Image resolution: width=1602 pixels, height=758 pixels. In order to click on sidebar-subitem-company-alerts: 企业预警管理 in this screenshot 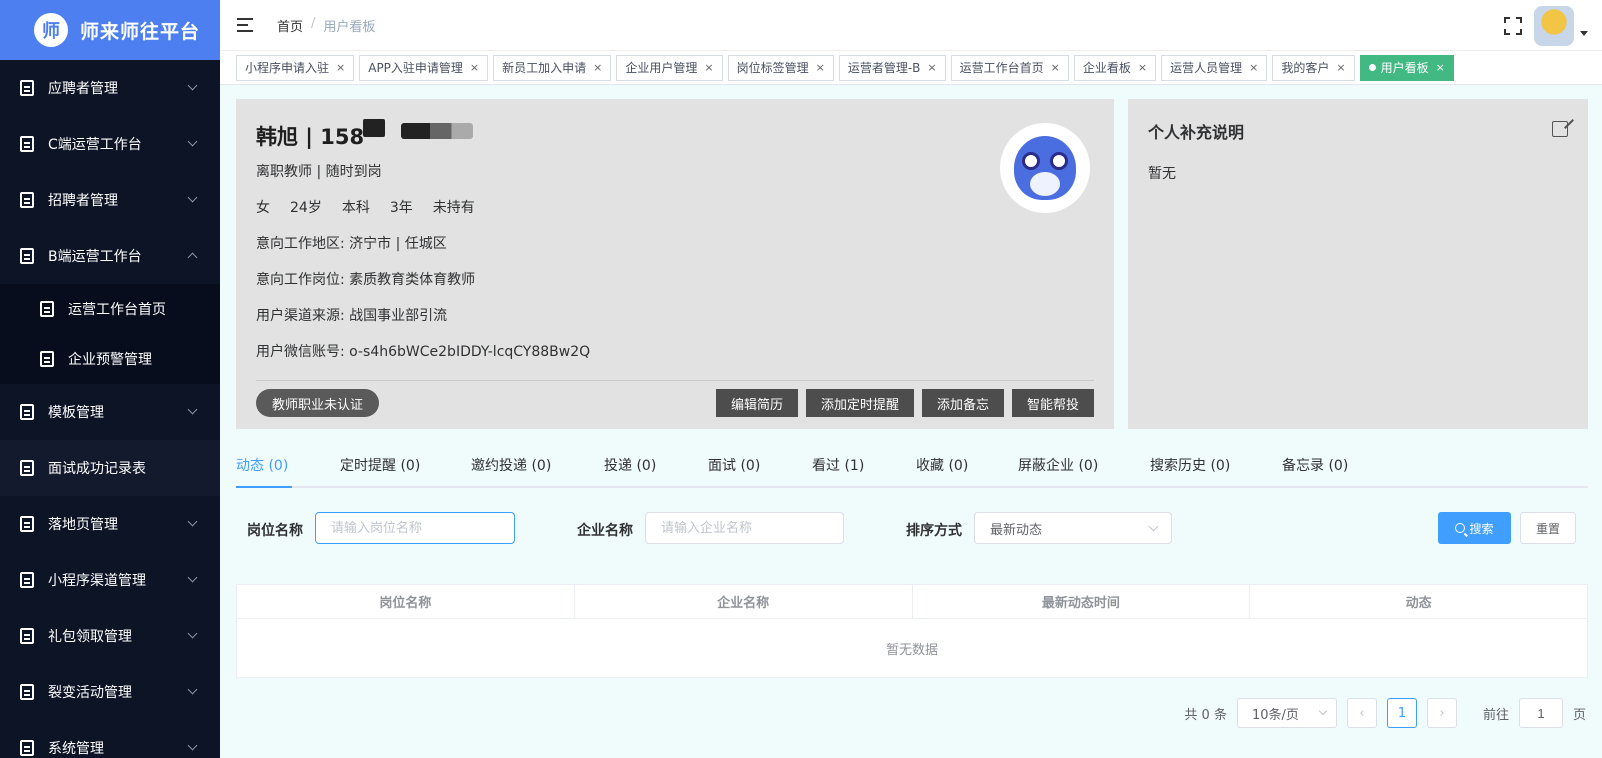, I will do `click(110, 359)`.